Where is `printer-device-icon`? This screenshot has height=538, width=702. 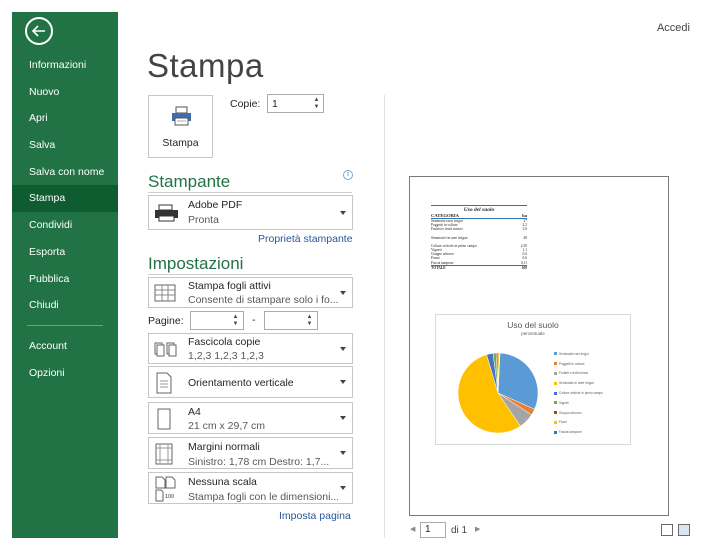 printer-device-icon is located at coordinates (166, 213).